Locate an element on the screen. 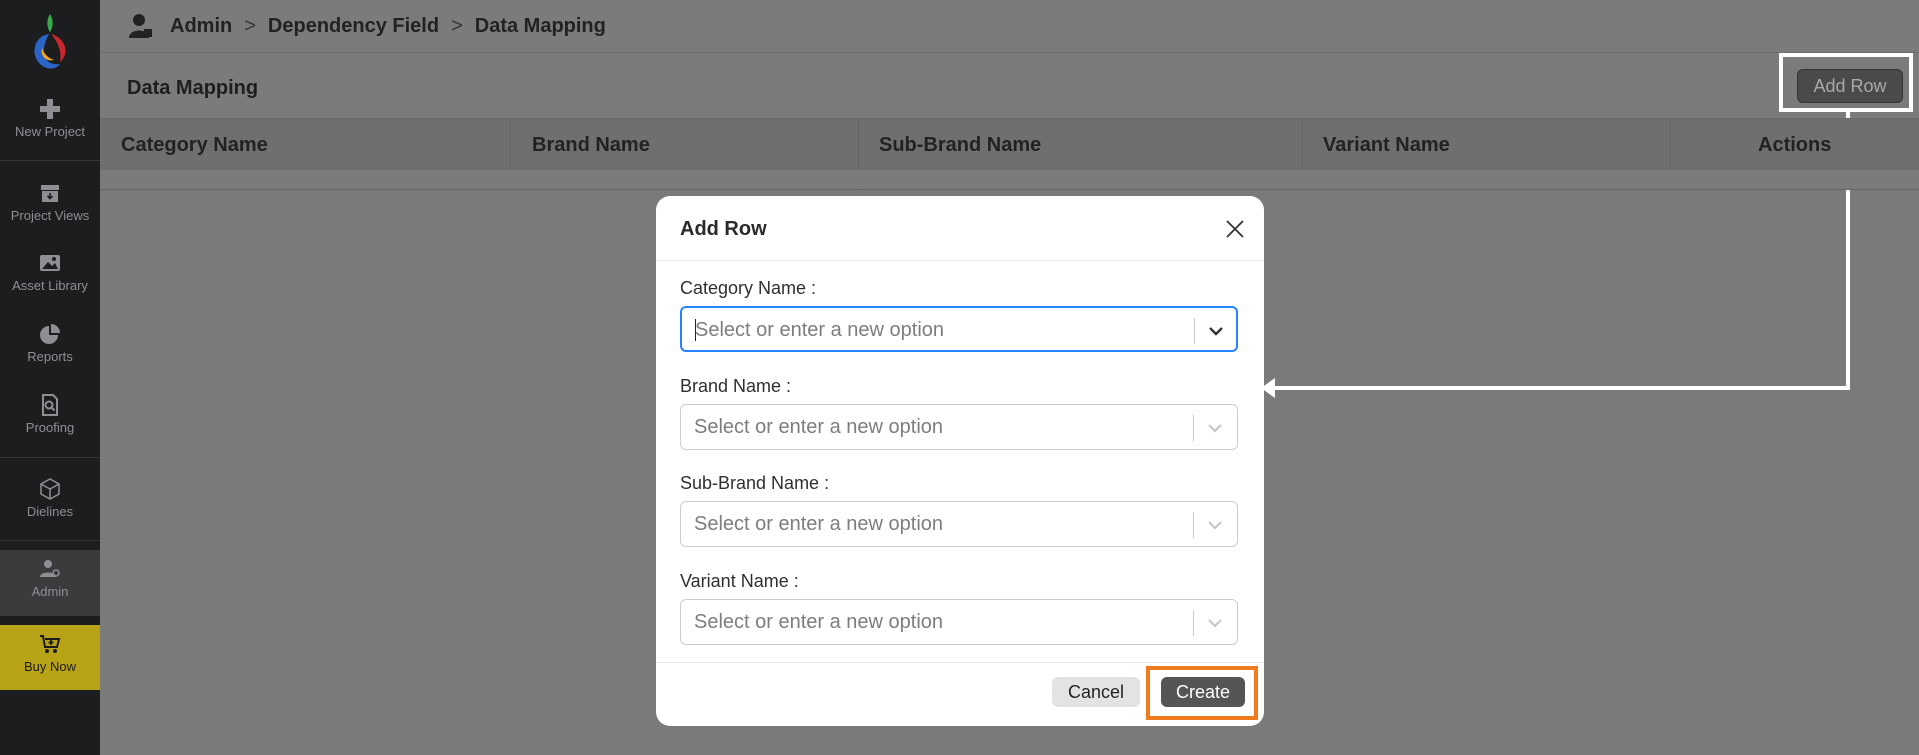 The width and height of the screenshot is (1919, 755). cancel-button: Cancel is located at coordinates (1096, 692).